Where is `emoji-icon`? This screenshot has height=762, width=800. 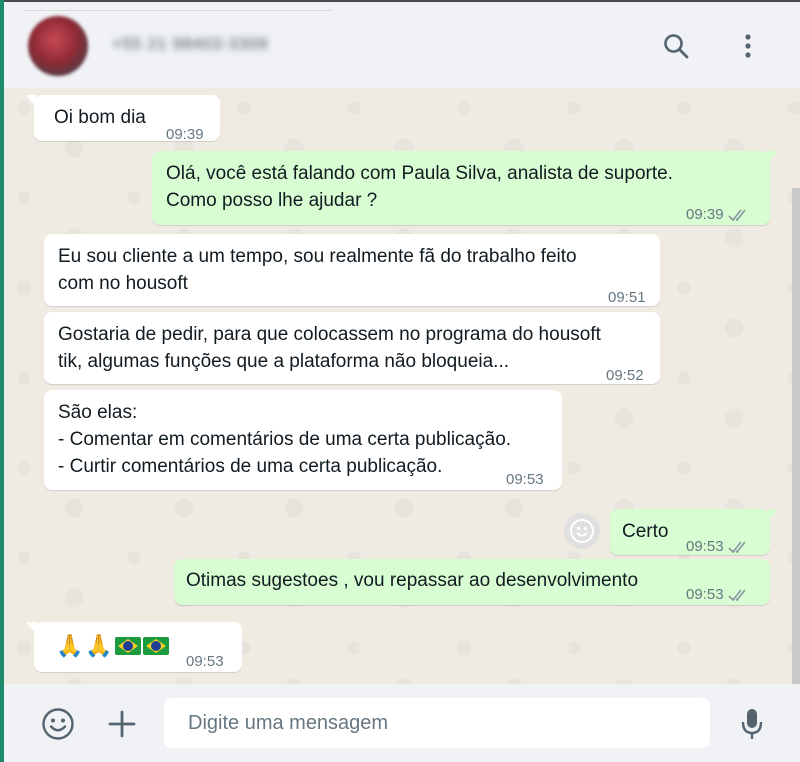
emoji-icon is located at coordinates (58, 724).